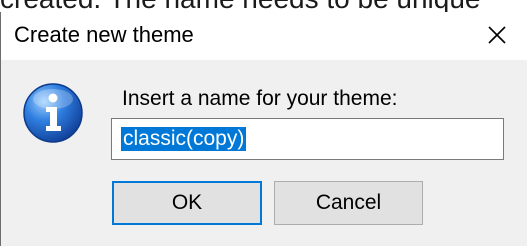  I want to click on close-icon, so click(497, 35).